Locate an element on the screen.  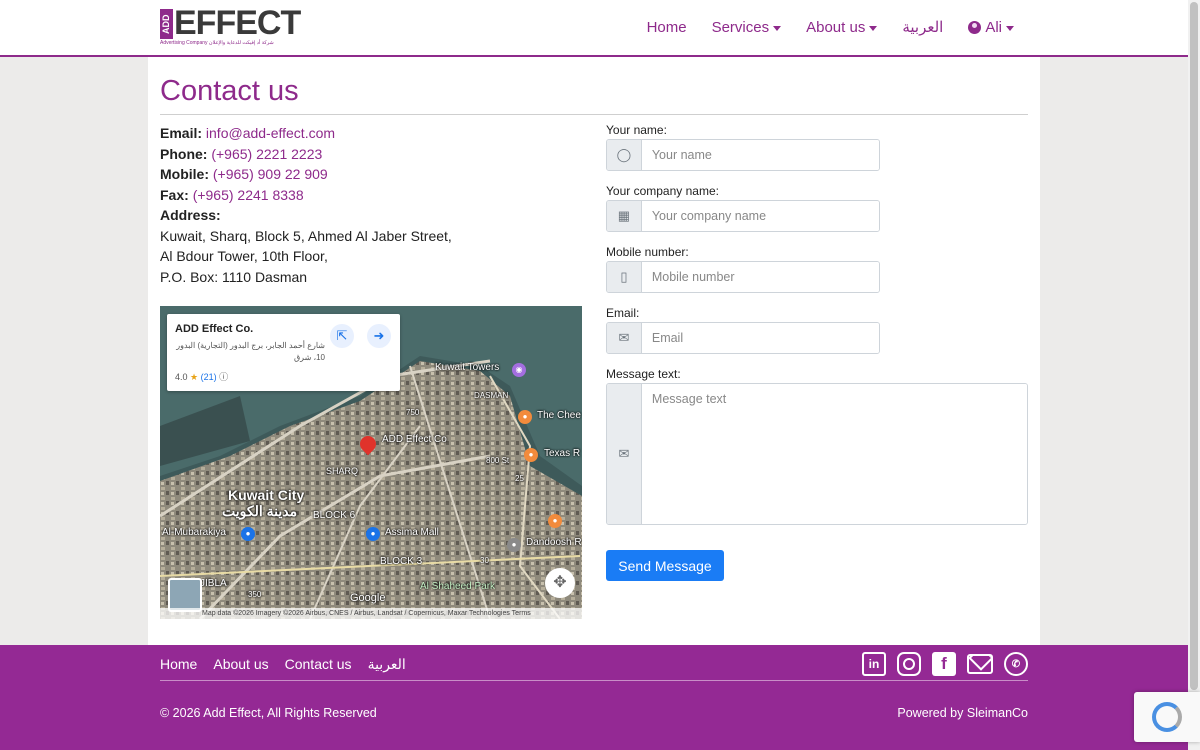
map-label: Assima Mall is located at coordinates (412, 532).